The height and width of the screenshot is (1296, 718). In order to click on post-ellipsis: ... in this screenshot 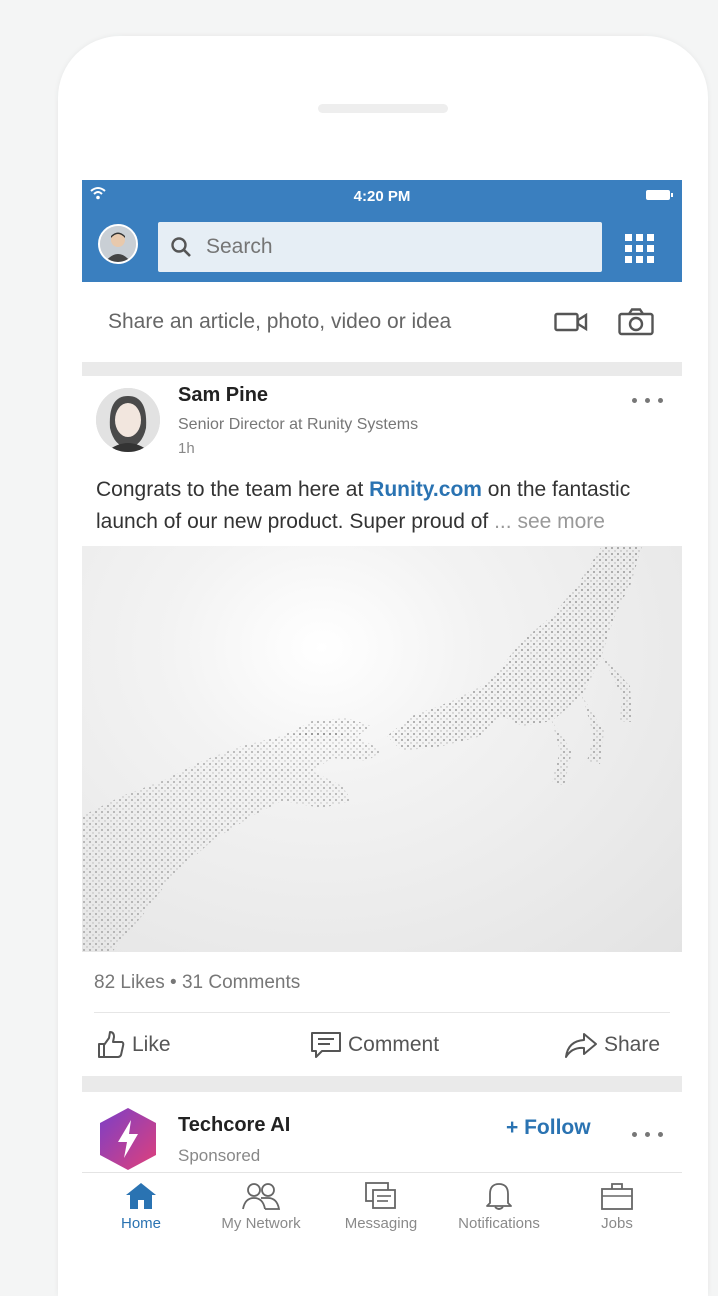, I will do `click(500, 521)`.